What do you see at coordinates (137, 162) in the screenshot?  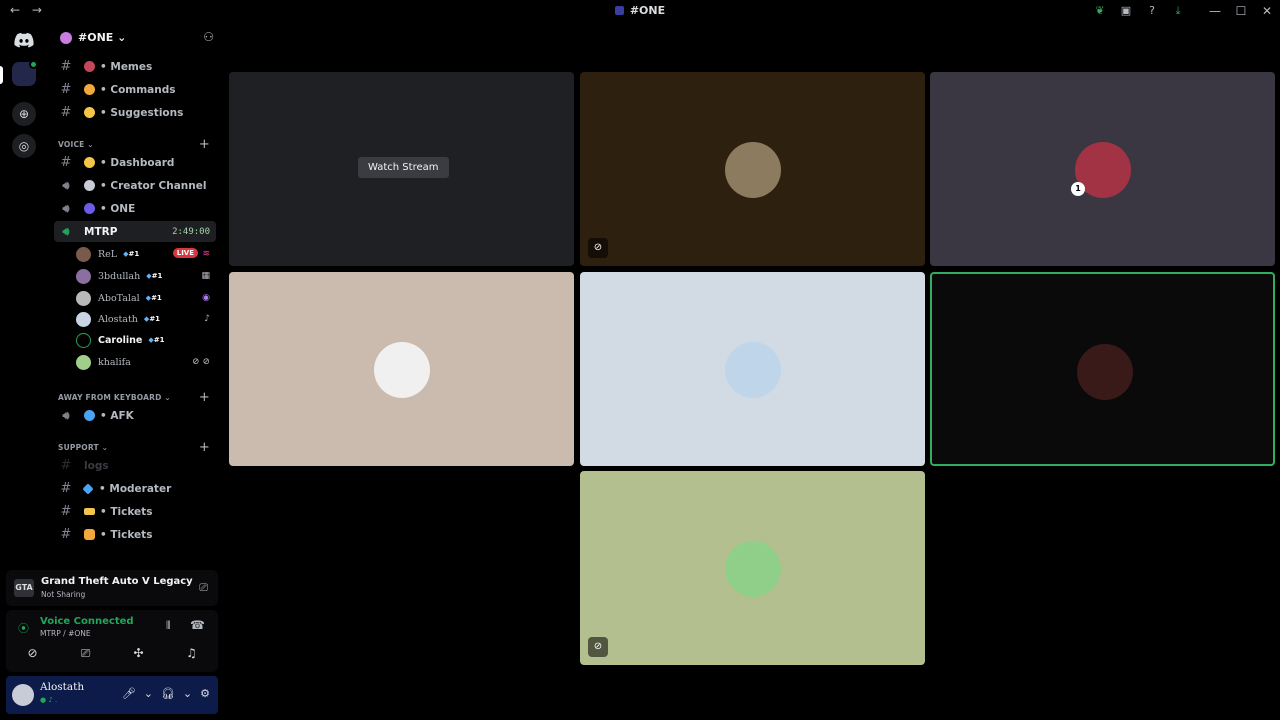 I see `channel-name: • Dashboard` at bounding box center [137, 162].